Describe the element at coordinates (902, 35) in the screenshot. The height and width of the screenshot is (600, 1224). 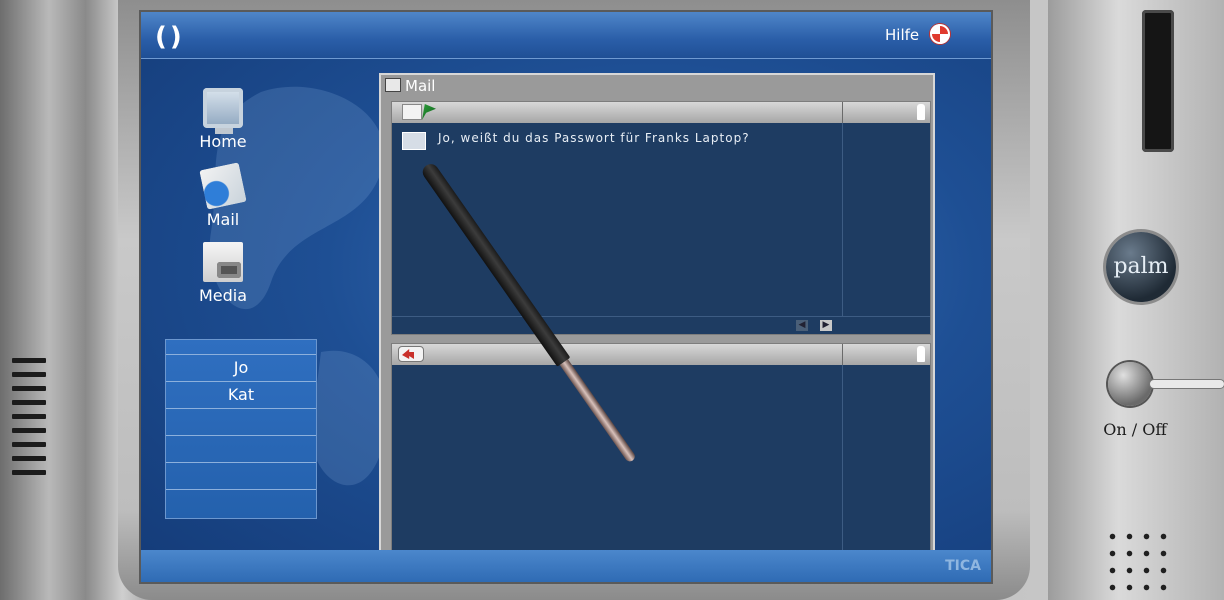
I see `help-label: Hilfe` at that location.